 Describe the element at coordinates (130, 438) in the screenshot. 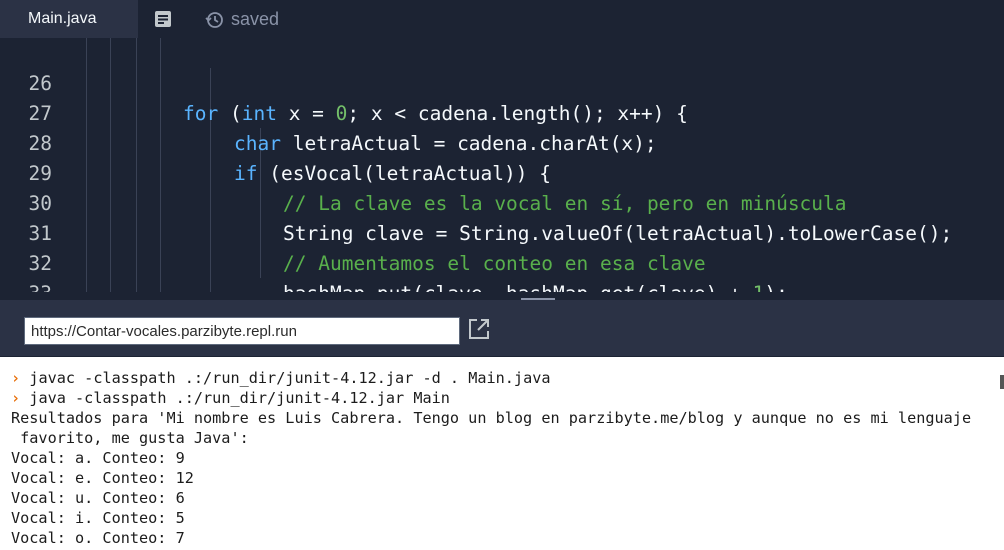

I see `console-line: favorito, me gusta Java':` at that location.